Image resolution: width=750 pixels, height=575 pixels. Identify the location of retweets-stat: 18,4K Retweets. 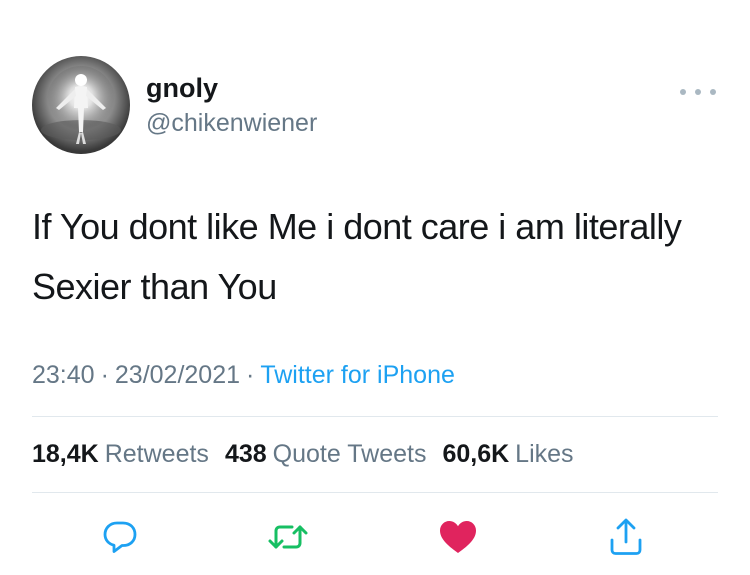
(120, 454).